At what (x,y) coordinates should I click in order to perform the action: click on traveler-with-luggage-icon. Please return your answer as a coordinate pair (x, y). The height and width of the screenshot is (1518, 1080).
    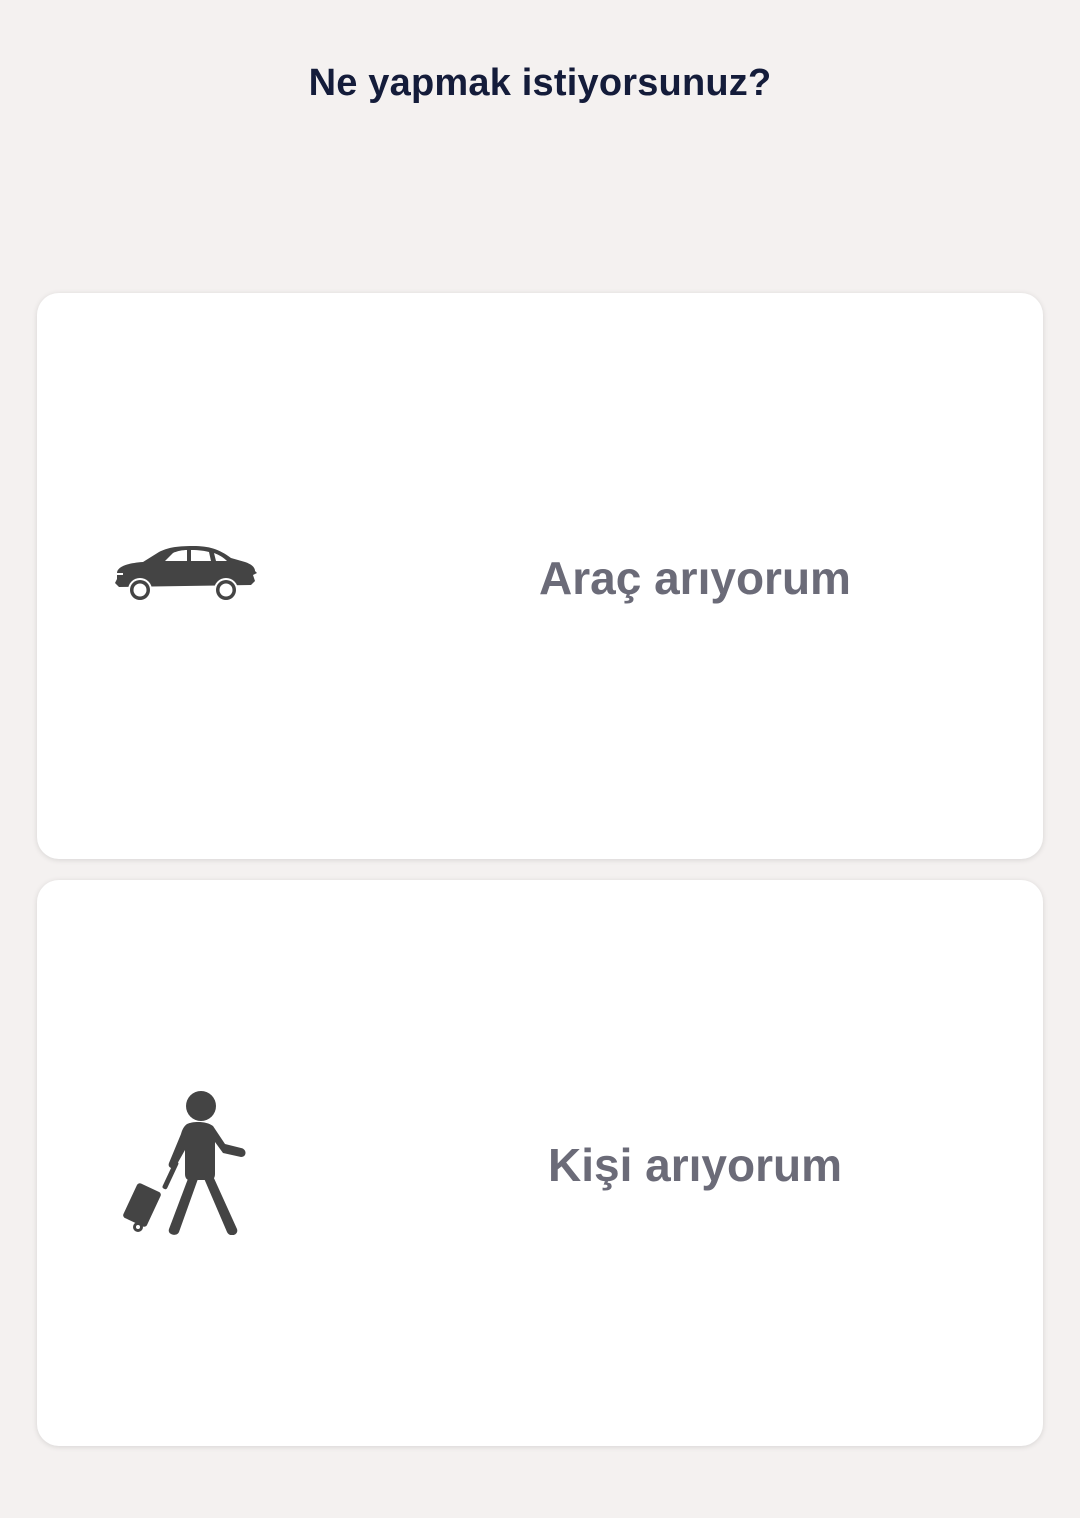
    Looking at the image, I should click on (184, 1163).